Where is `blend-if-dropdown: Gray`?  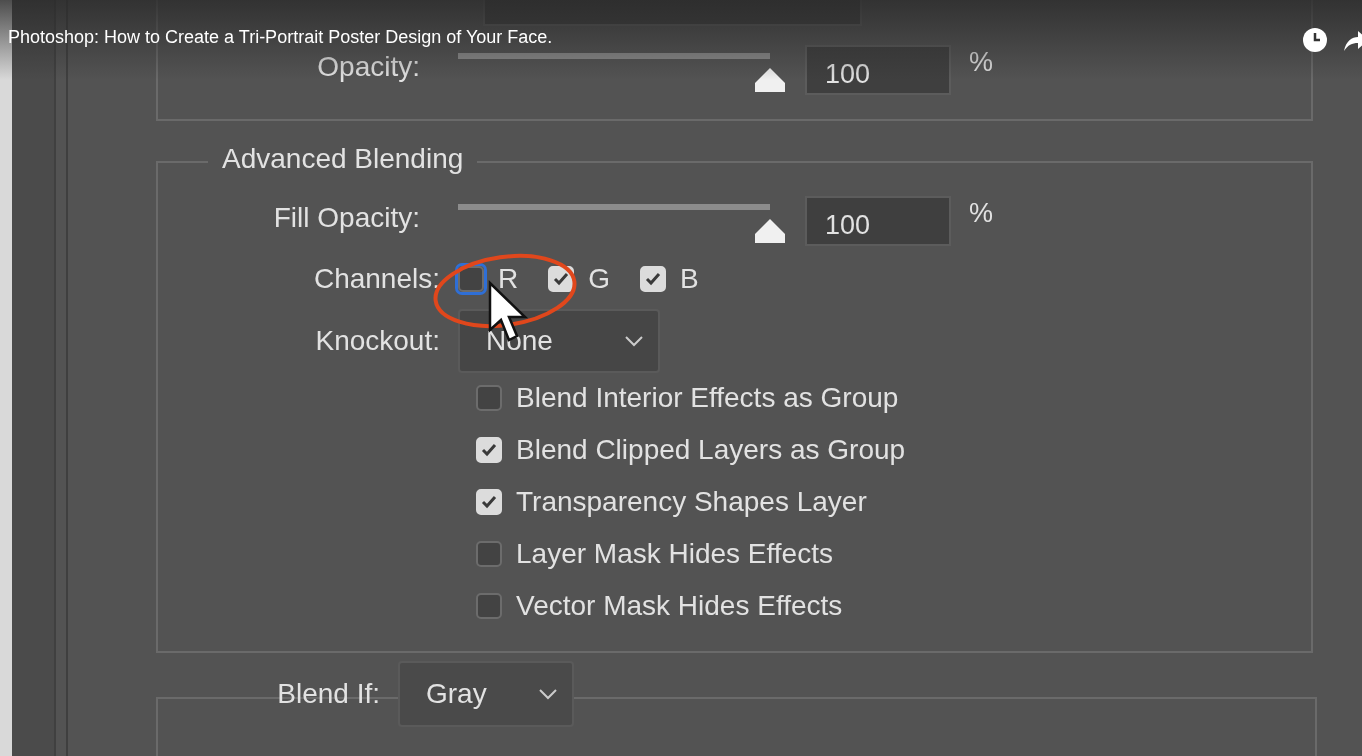
blend-if-dropdown: Gray is located at coordinates (486, 693).